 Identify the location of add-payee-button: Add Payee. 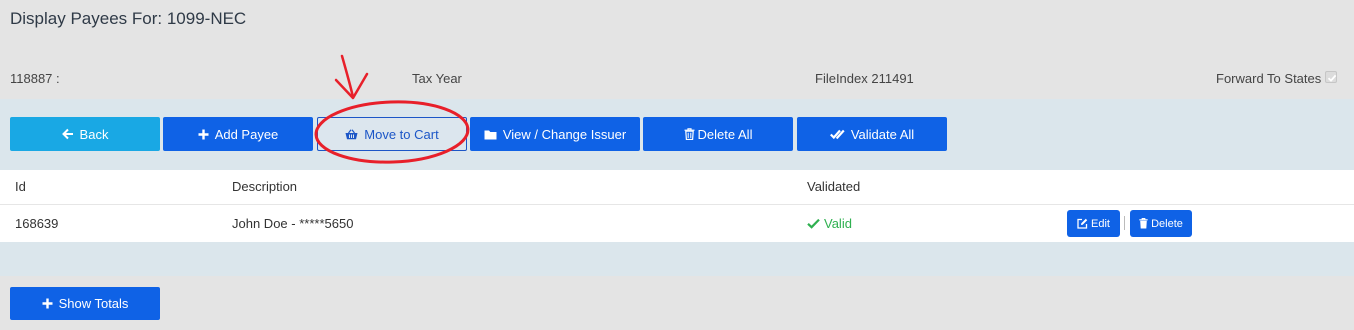
(238, 134).